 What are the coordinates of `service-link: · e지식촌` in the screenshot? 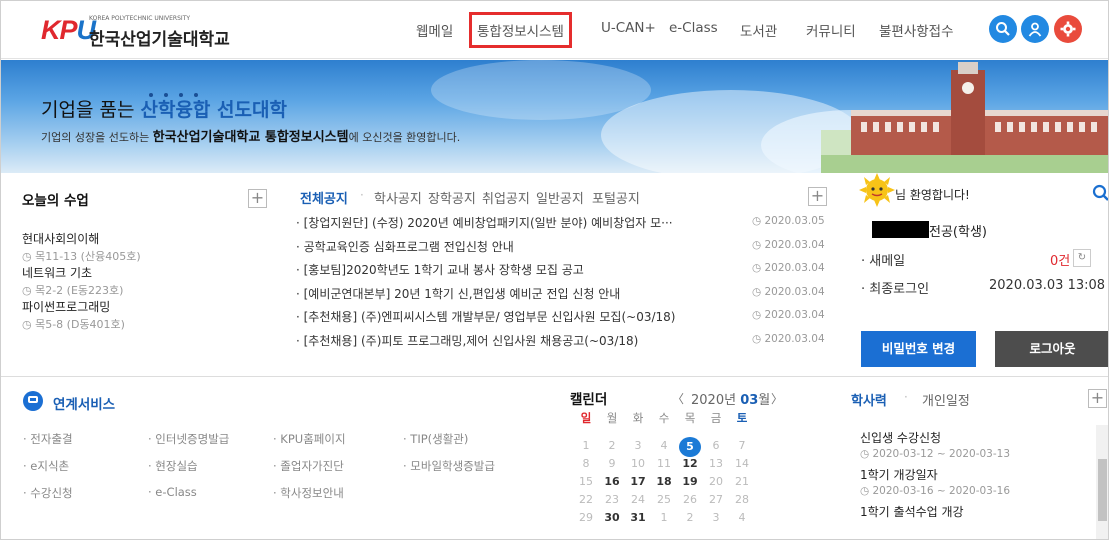 It's located at (46, 466).